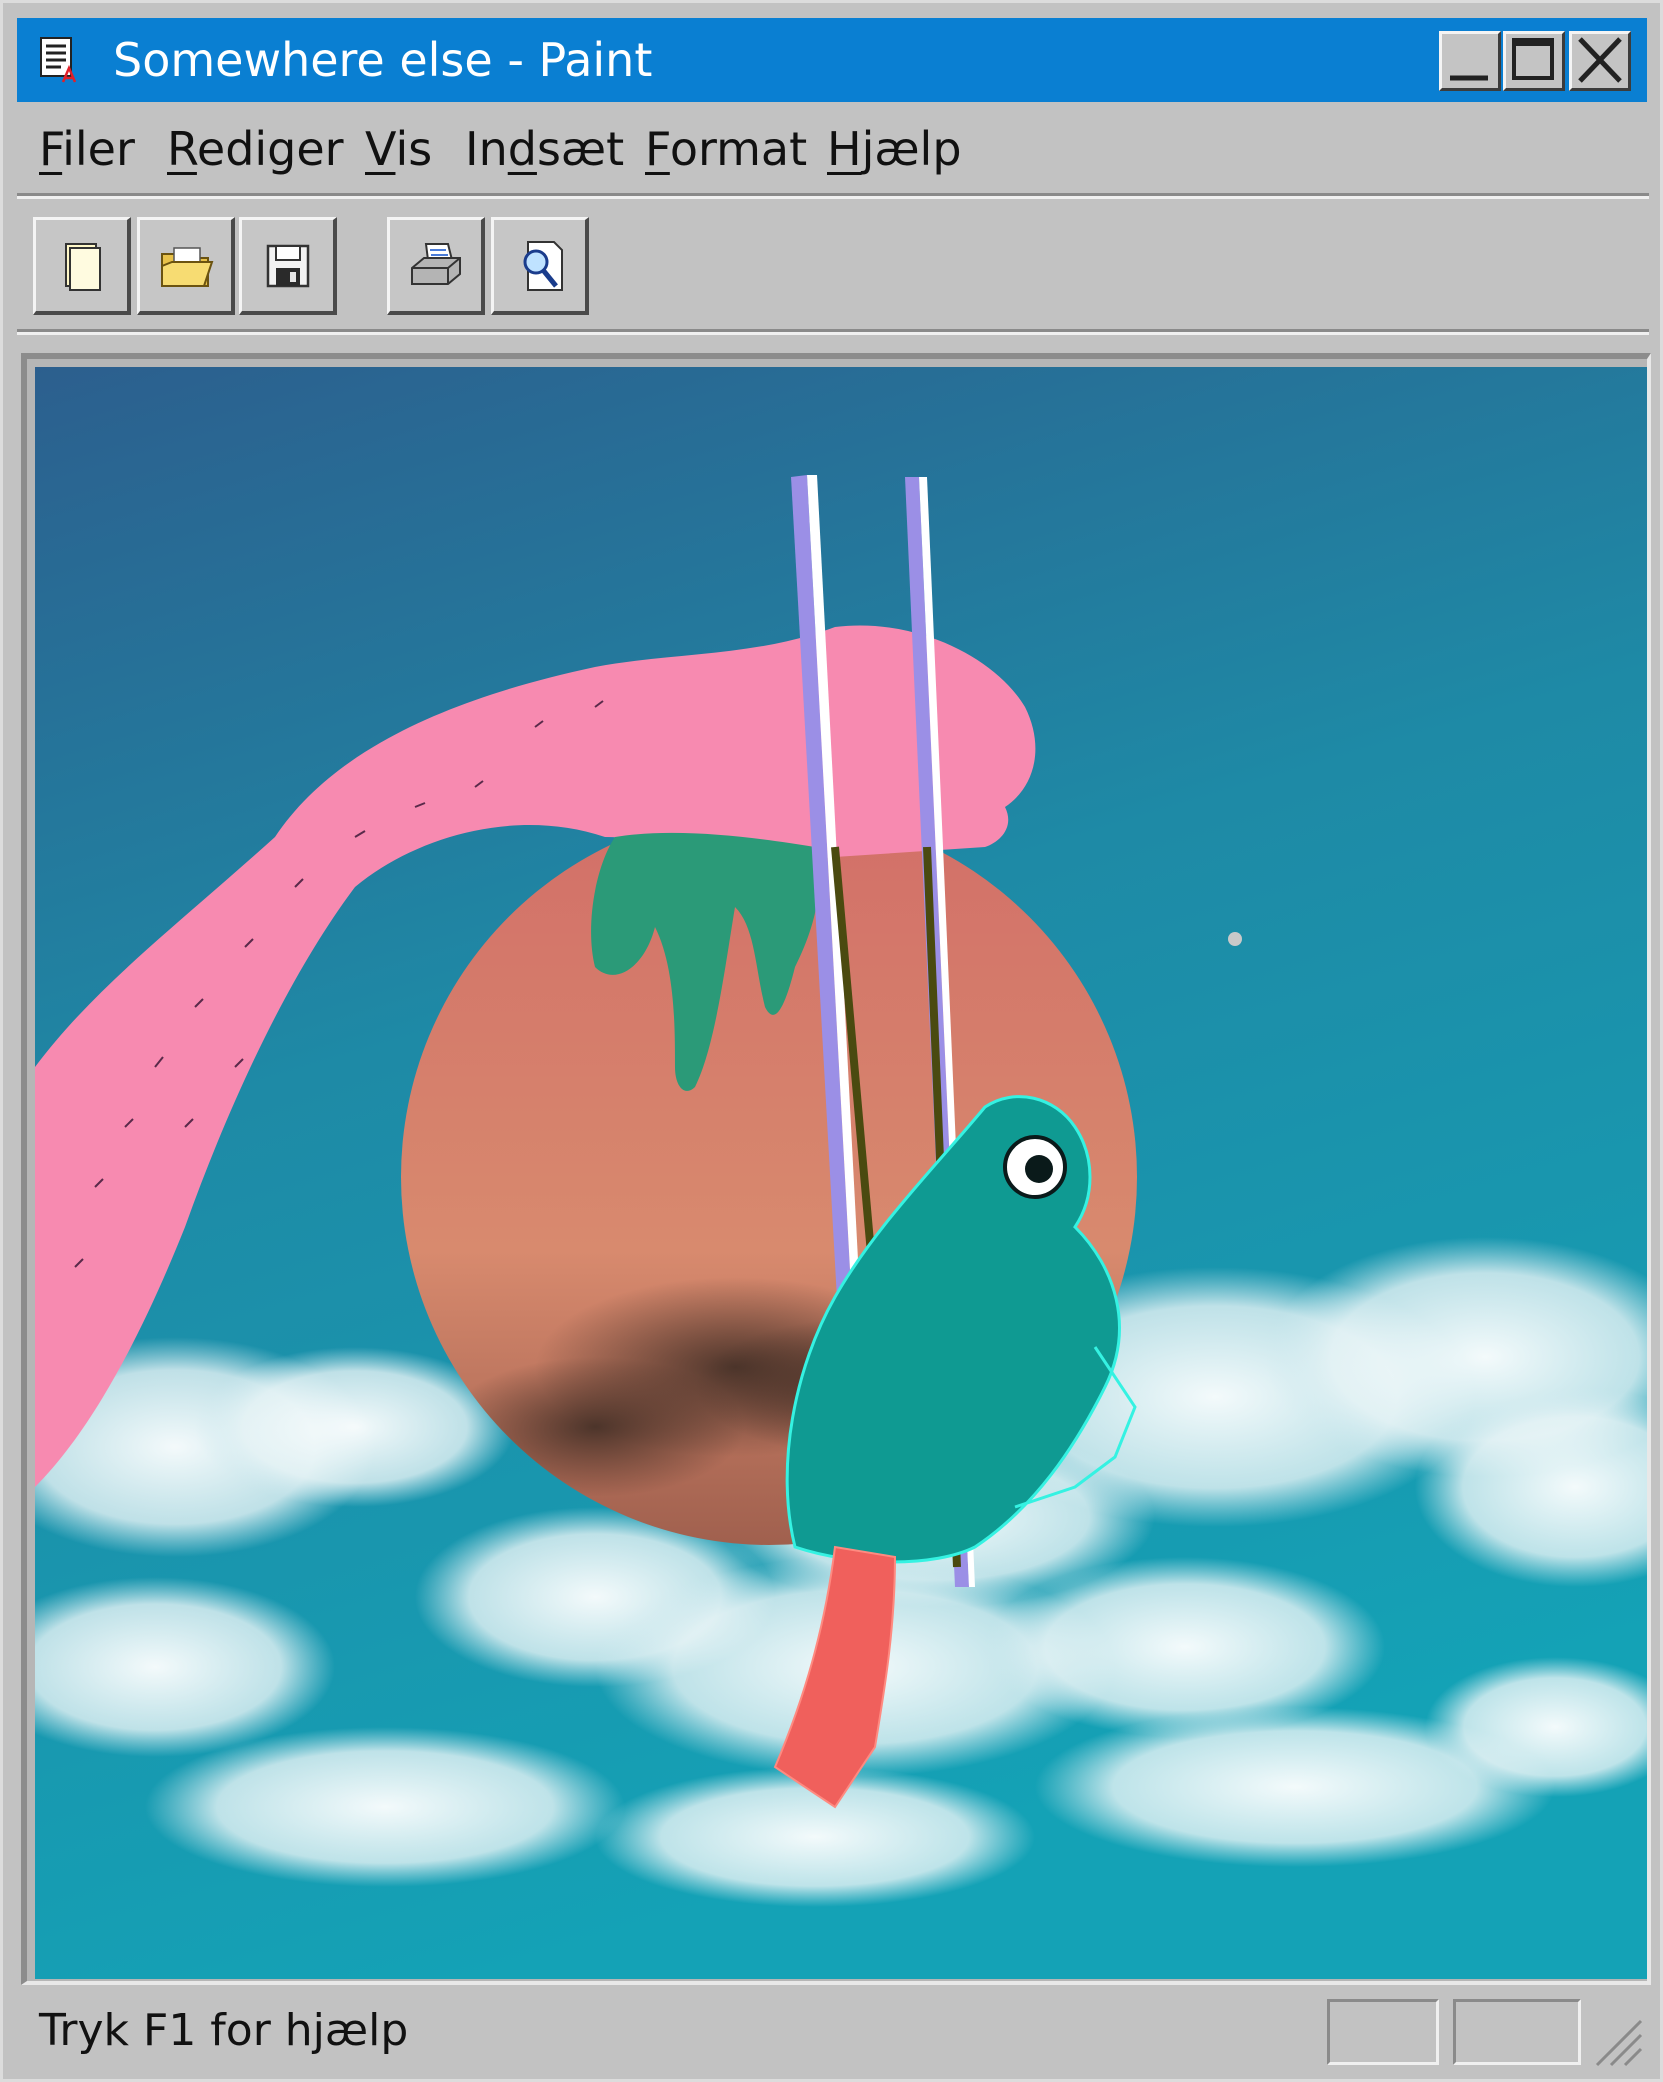 Image resolution: width=1663 pixels, height=2082 pixels. What do you see at coordinates (832, 263) in the screenshot?
I see `toolbar` at bounding box center [832, 263].